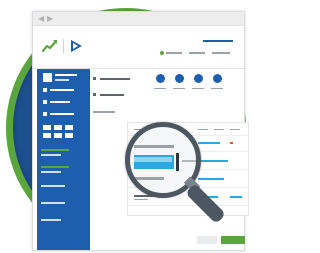 This screenshot has height=253, width=320. I want to click on step-2-dot, so click(179, 78).